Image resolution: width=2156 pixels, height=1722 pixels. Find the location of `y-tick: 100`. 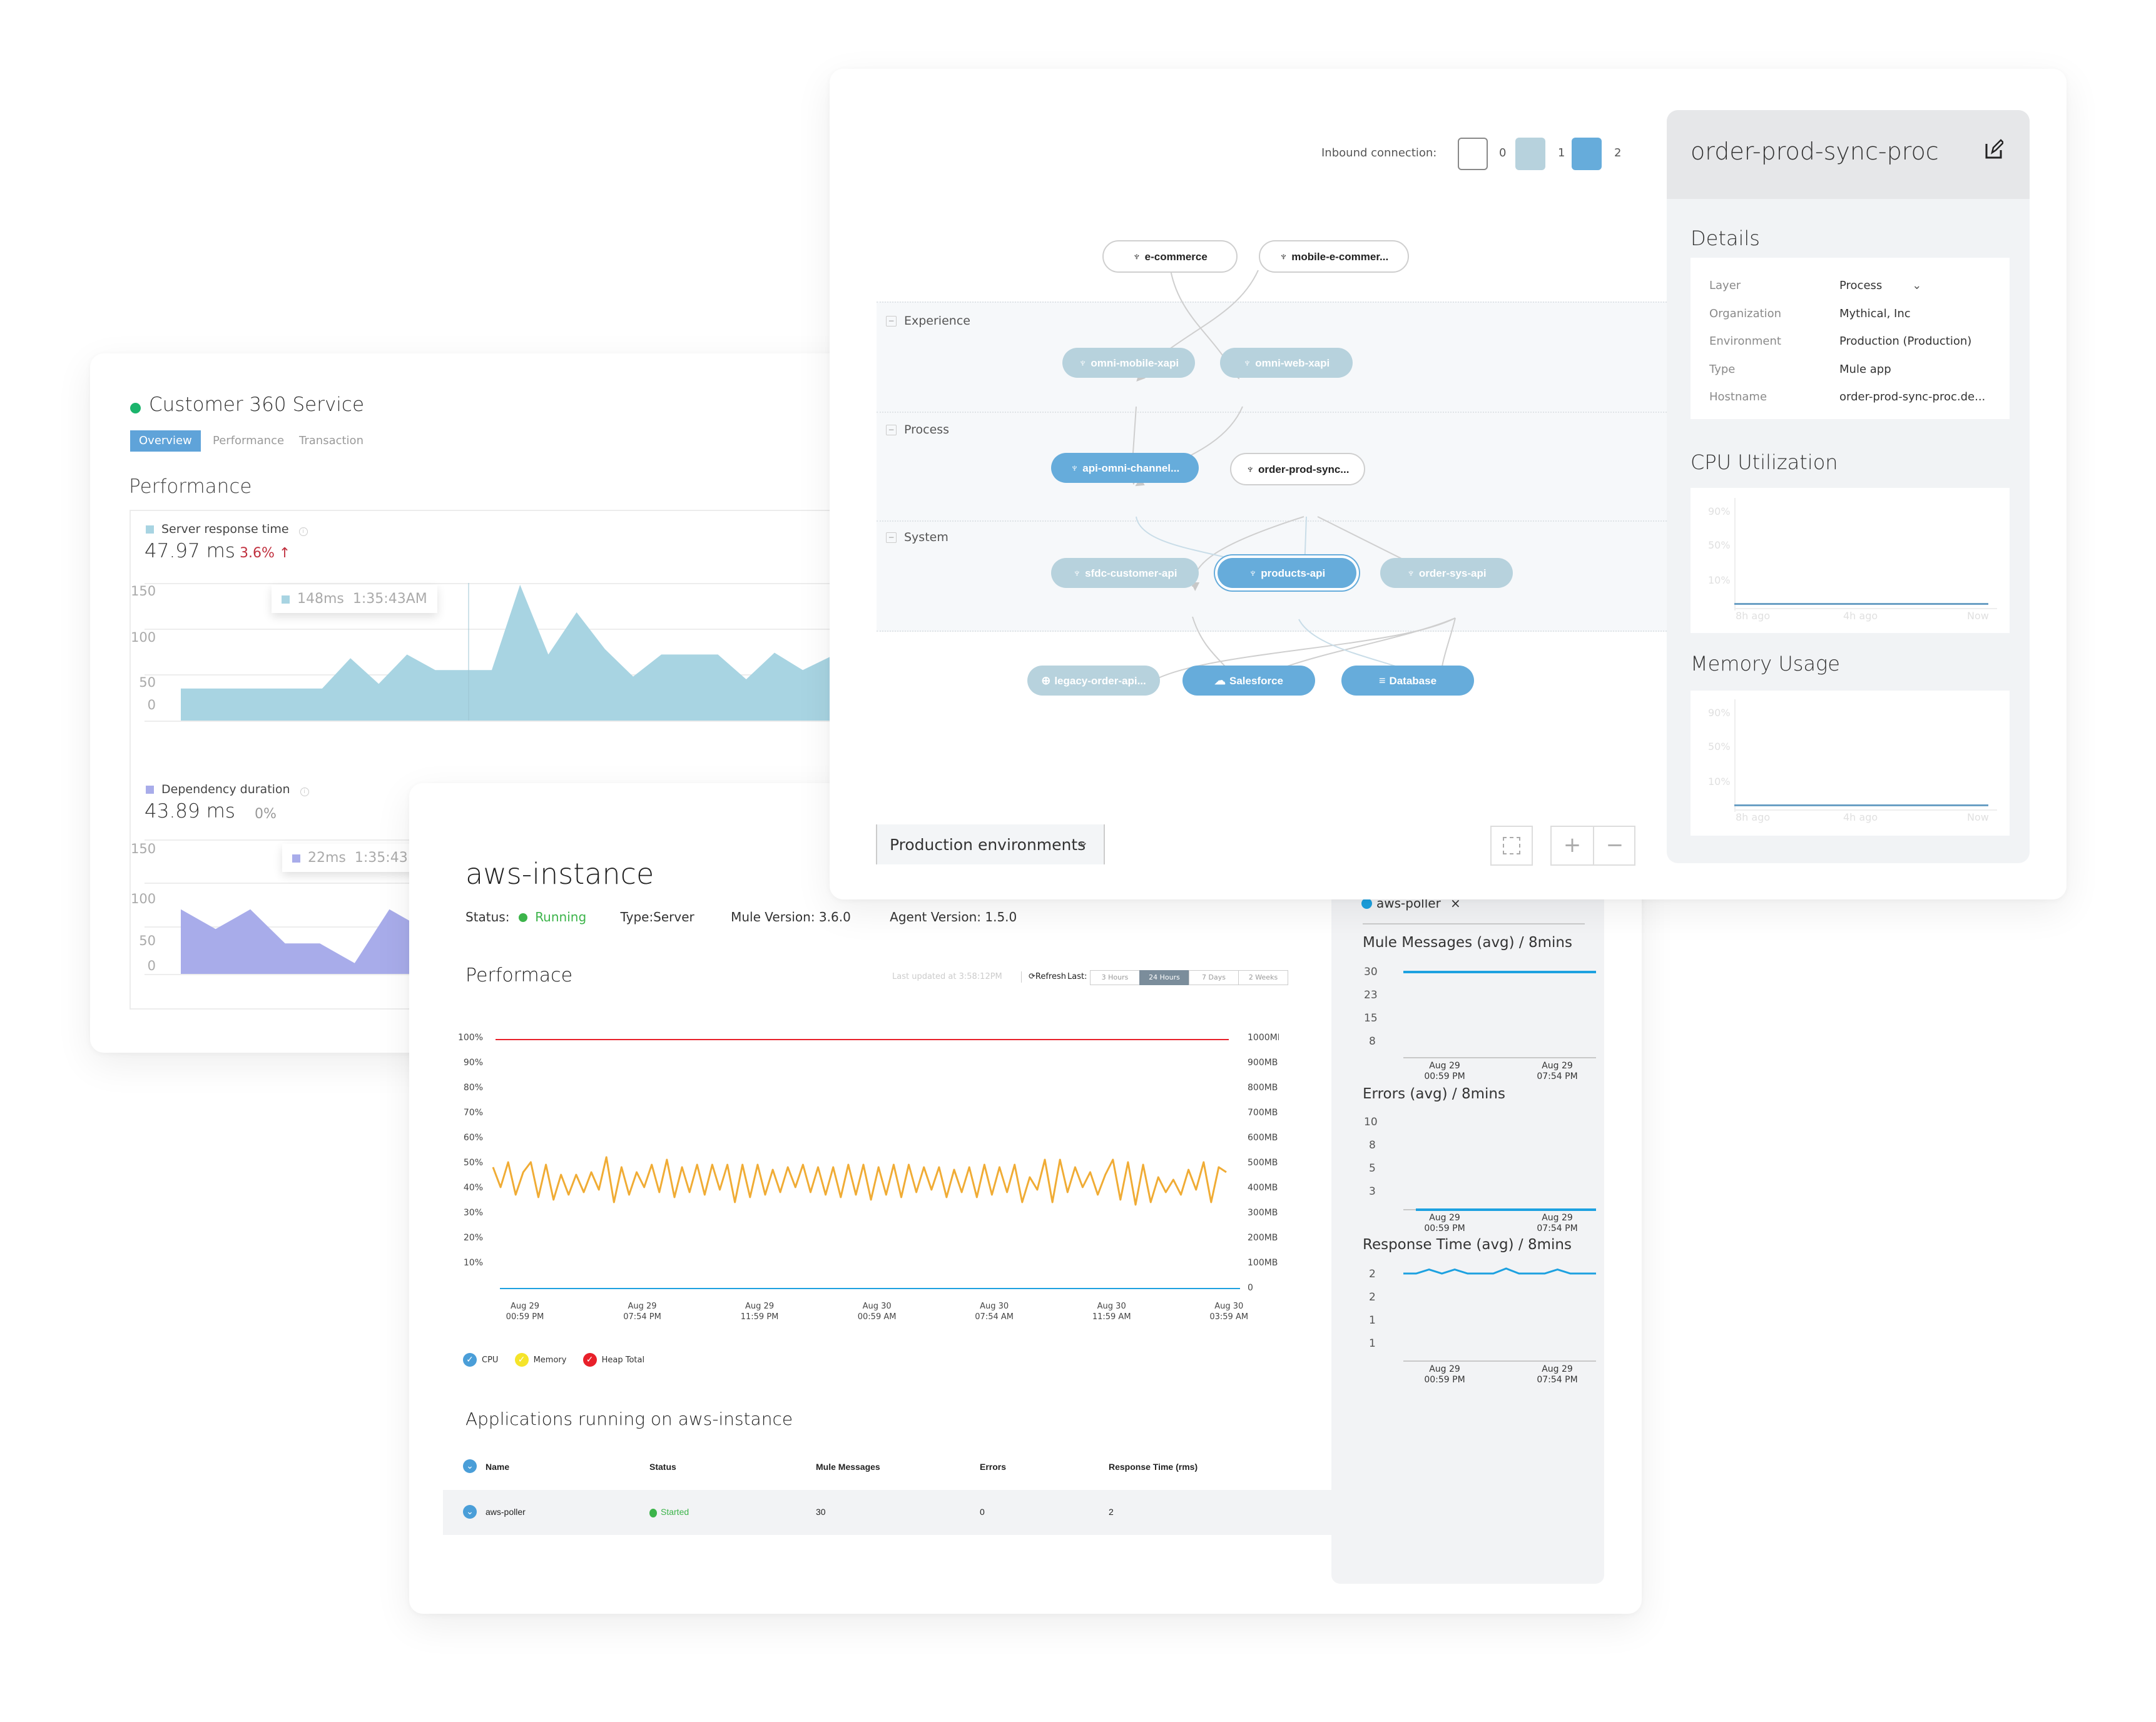

y-tick: 100 is located at coordinates (143, 898).